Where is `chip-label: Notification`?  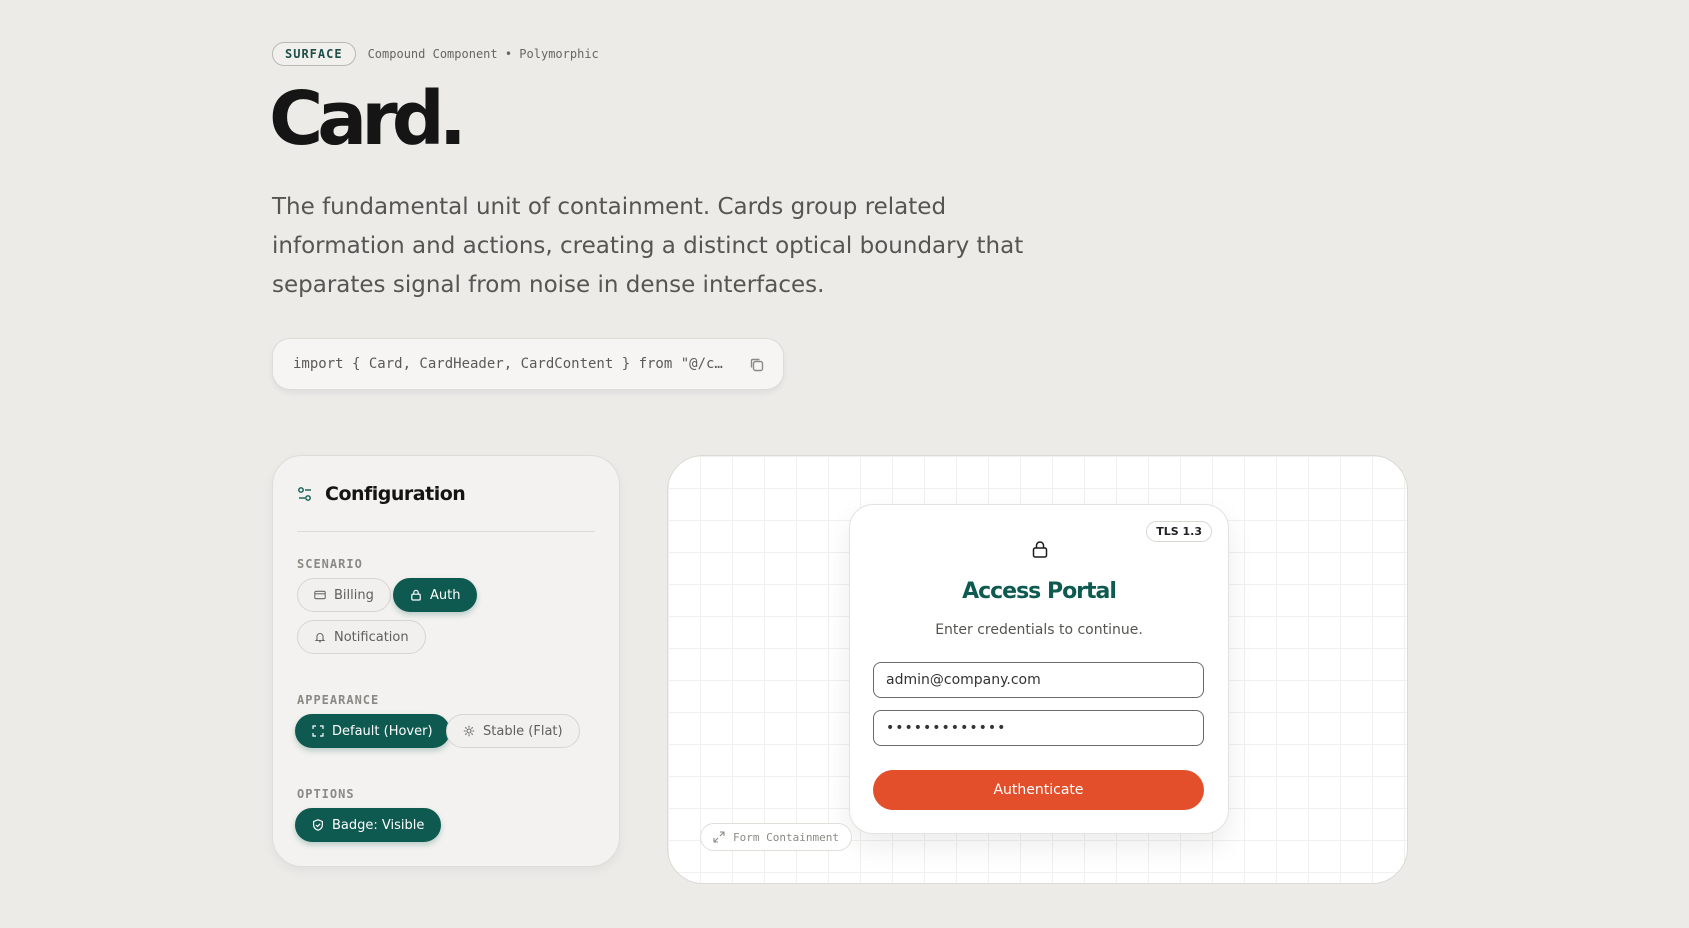
chip-label: Notification is located at coordinates (371, 637).